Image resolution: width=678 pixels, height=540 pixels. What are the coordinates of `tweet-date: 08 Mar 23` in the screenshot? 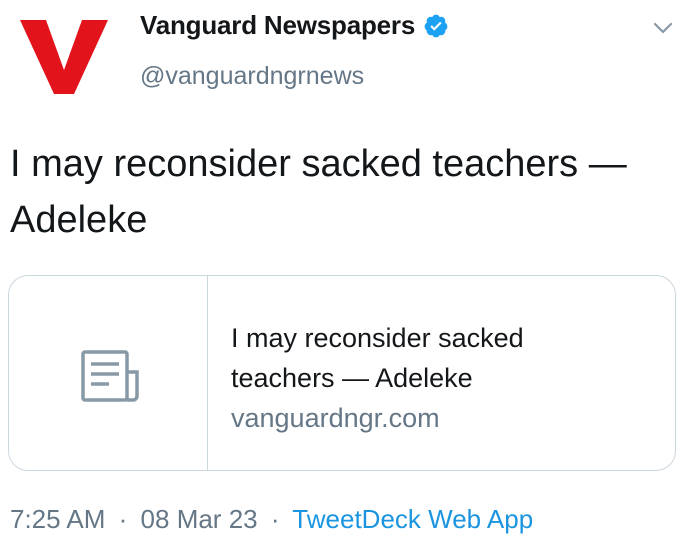 It's located at (199, 519).